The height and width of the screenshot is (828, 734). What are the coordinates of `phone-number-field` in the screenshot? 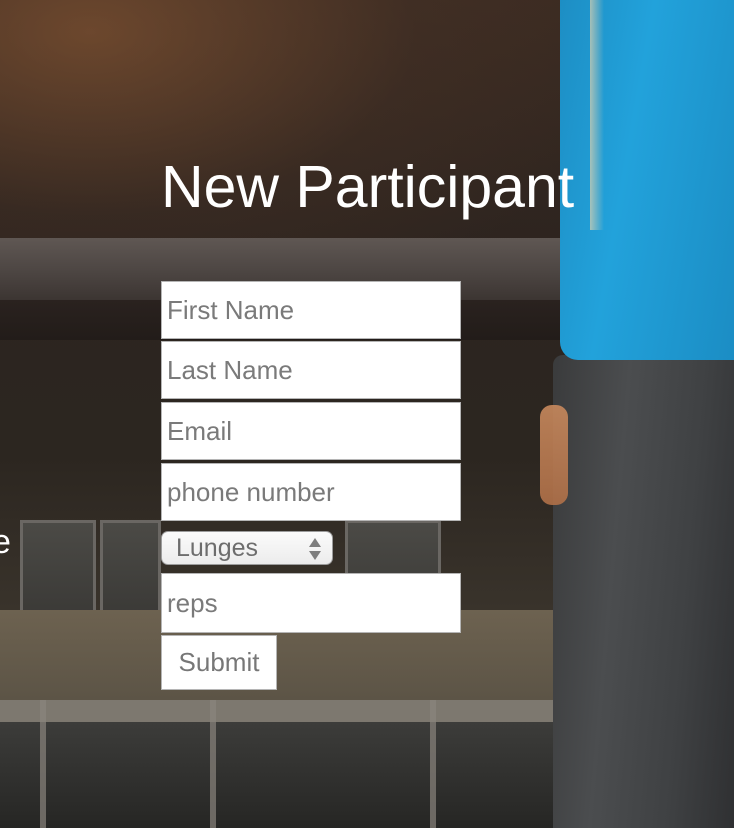 It's located at (311, 492).